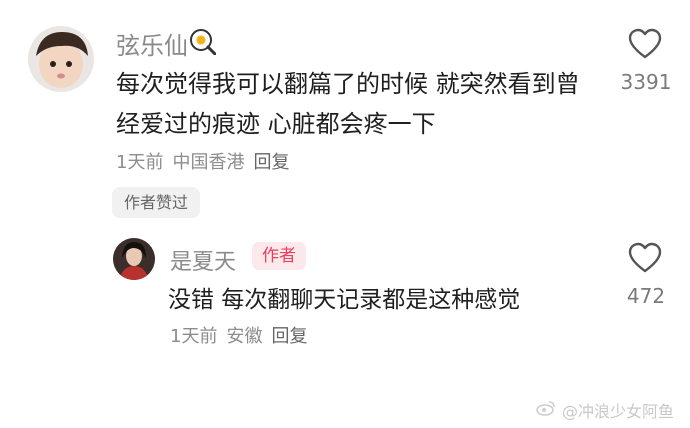 The image size is (690, 428). I want to click on comment-meta: 1天前 安徽 回复, so click(243, 335).